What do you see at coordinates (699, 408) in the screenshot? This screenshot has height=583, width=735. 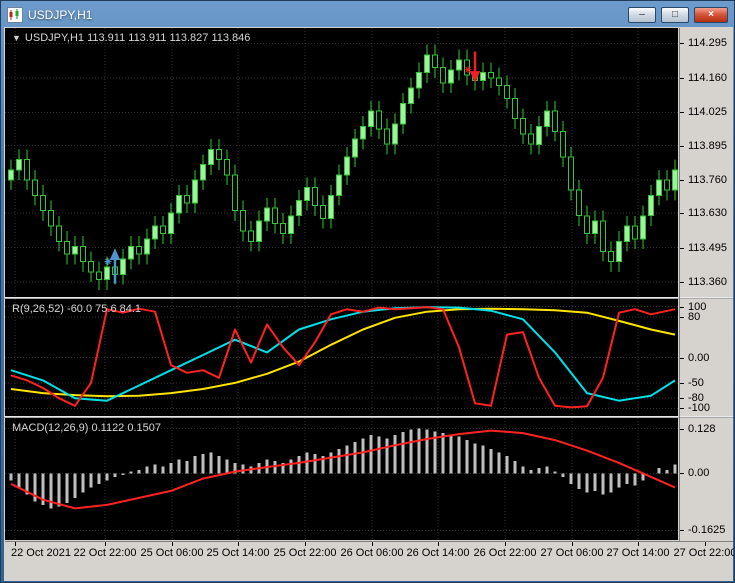 I see `axis-price-label: -100` at bounding box center [699, 408].